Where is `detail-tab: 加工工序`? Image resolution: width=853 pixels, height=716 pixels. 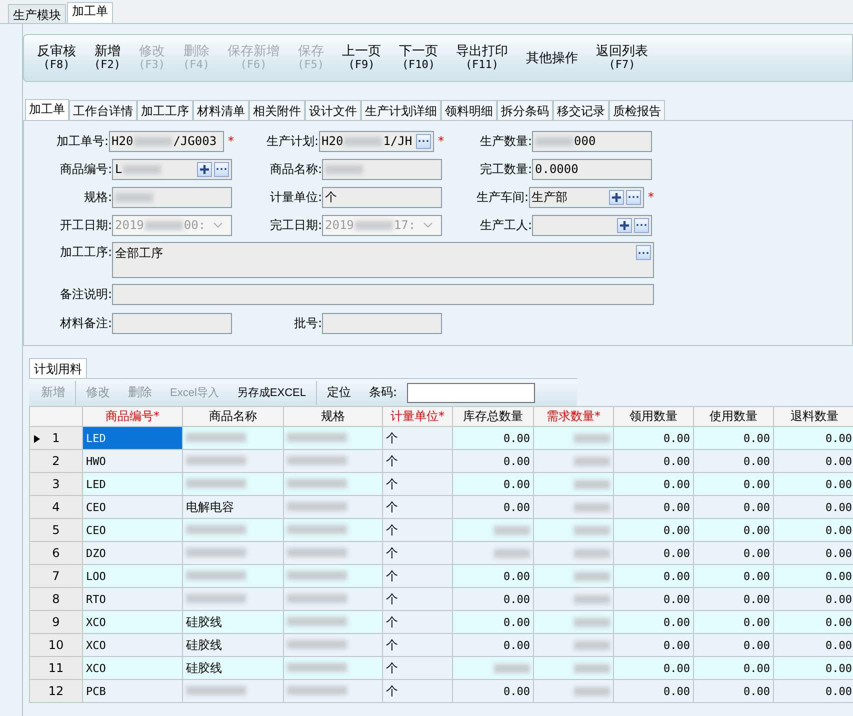
detail-tab: 加工工序 is located at coordinates (165, 110).